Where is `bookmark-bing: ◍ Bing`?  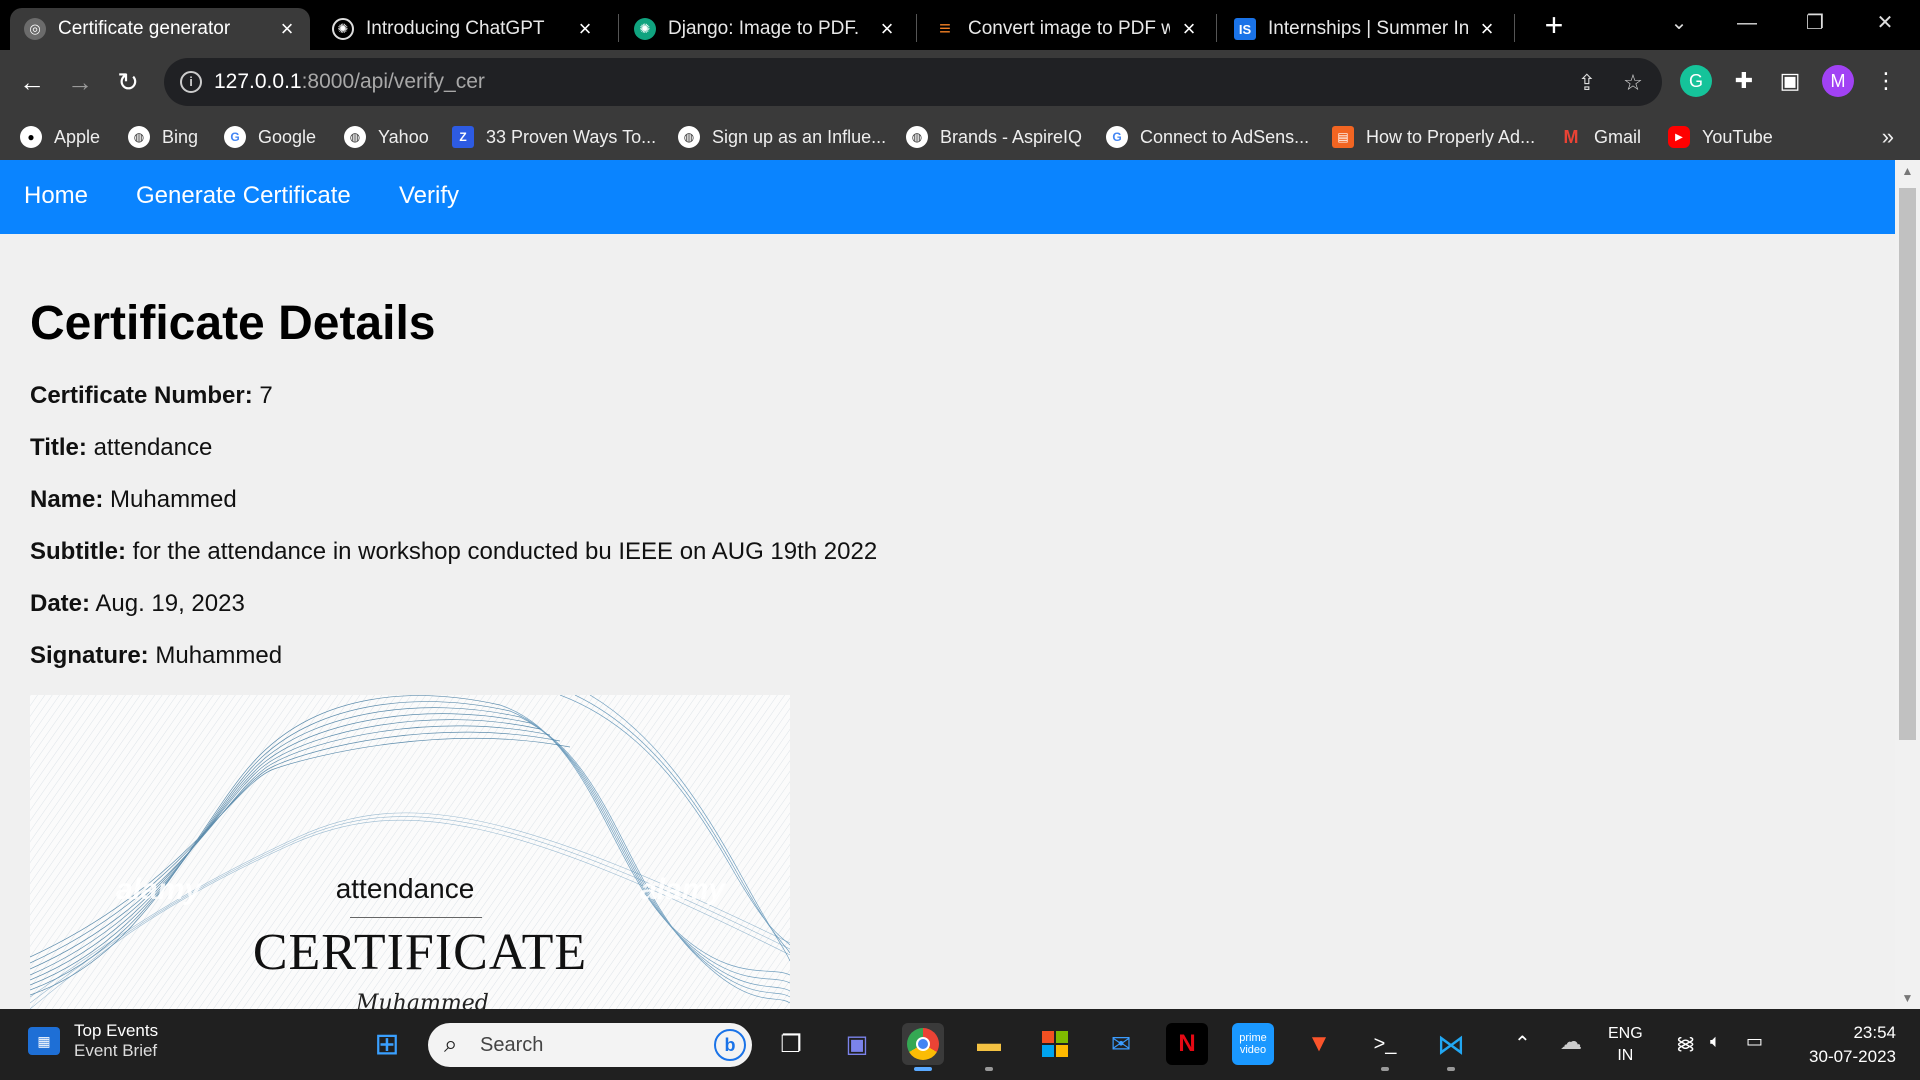 bookmark-bing: ◍ Bing is located at coordinates (163, 137).